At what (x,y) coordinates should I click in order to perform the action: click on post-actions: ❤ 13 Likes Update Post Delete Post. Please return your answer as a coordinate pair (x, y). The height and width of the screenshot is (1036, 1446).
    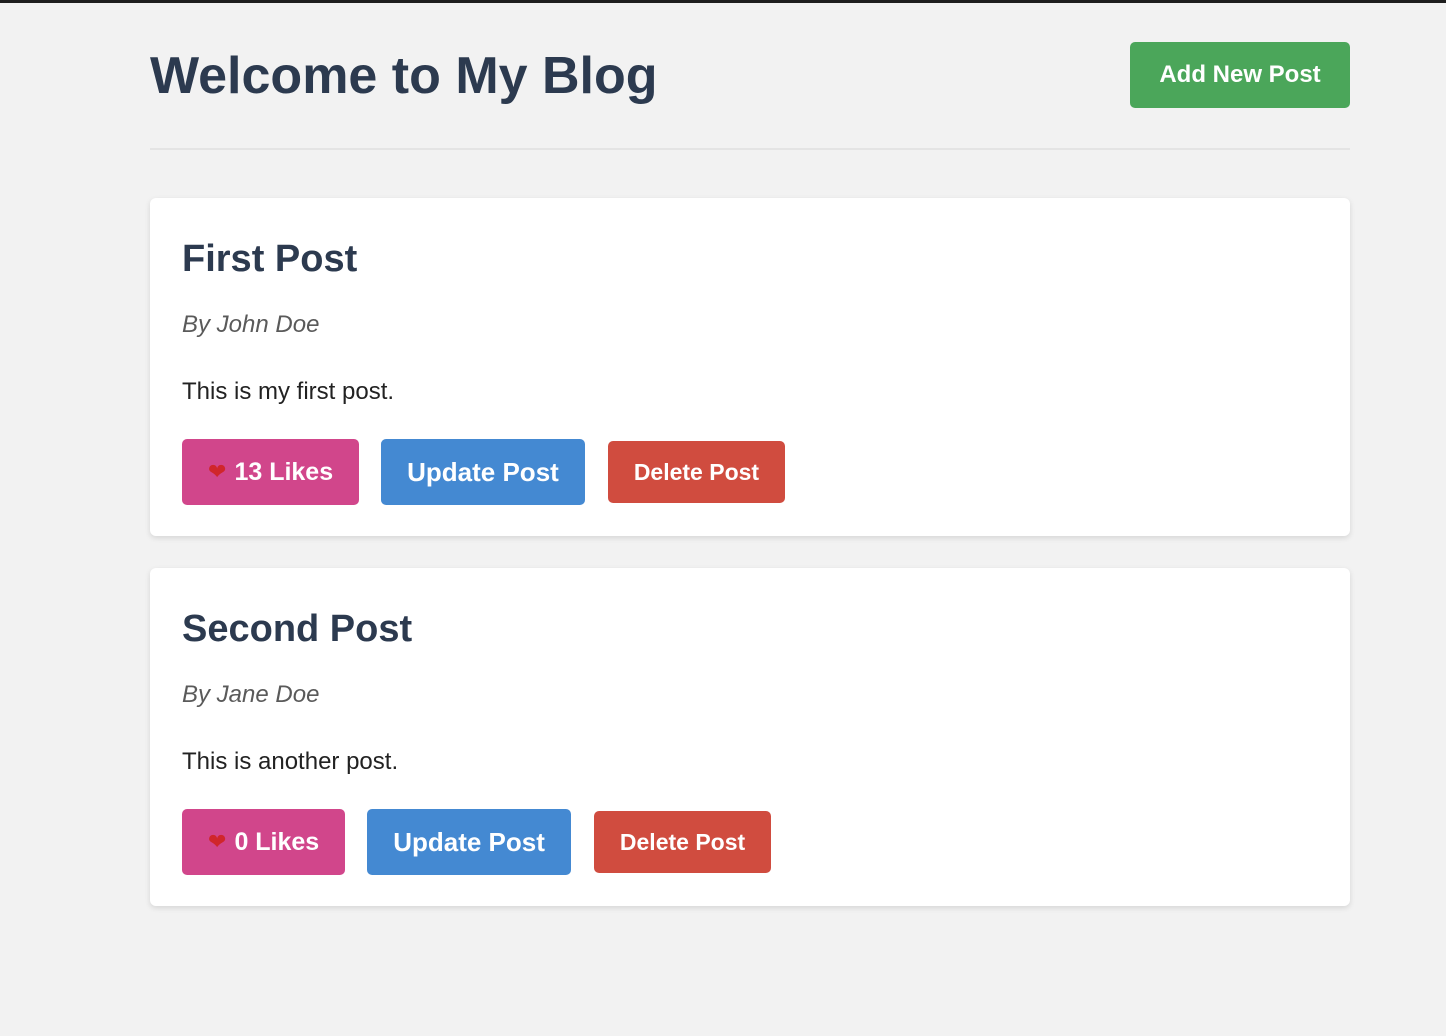
    Looking at the image, I should click on (484, 472).